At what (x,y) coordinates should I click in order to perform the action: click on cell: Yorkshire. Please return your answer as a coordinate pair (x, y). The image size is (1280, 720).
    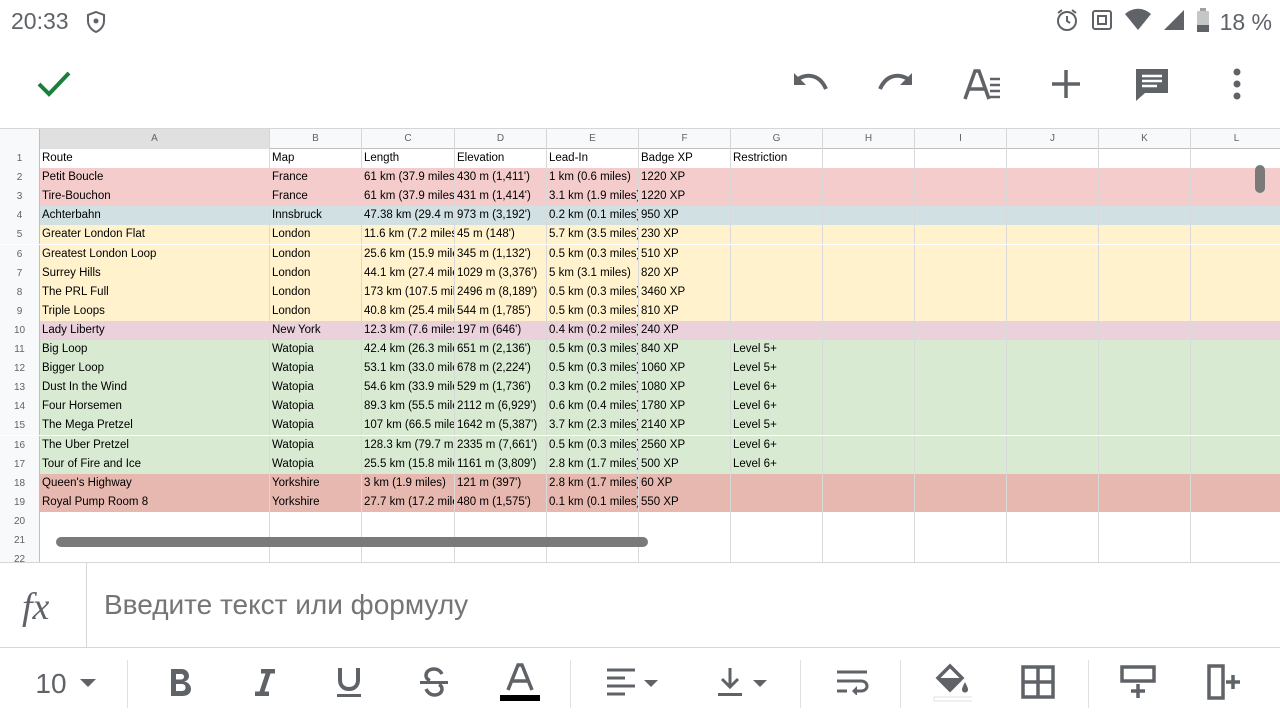
    Looking at the image, I should click on (316, 502).